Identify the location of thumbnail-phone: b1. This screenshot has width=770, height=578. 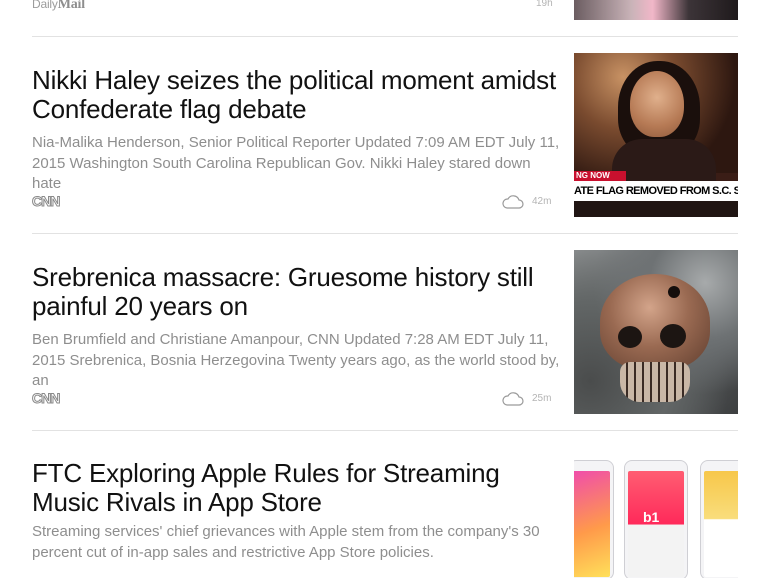
(656, 519).